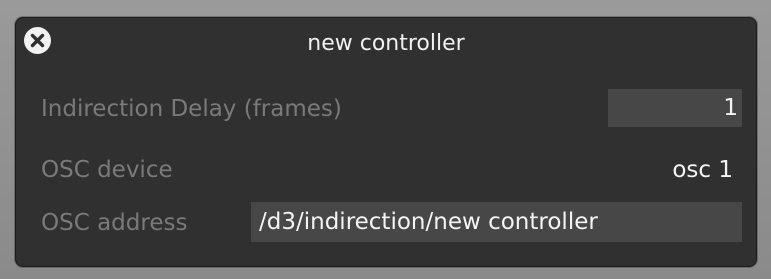  Describe the element at coordinates (675, 108) in the screenshot. I see `indirection-delay-input: 1` at that location.